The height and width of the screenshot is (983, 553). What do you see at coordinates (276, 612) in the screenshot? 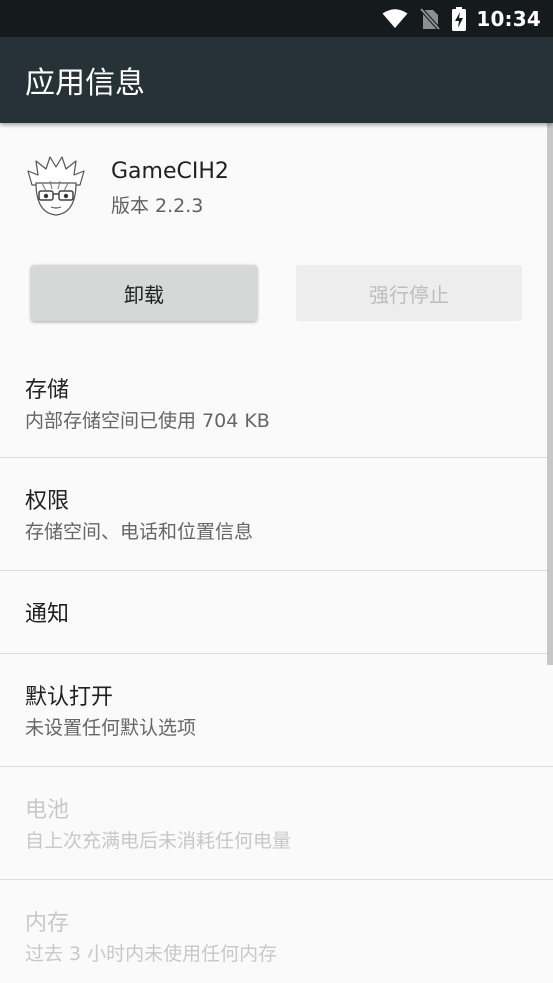
I see `notifications-item: 通知` at bounding box center [276, 612].